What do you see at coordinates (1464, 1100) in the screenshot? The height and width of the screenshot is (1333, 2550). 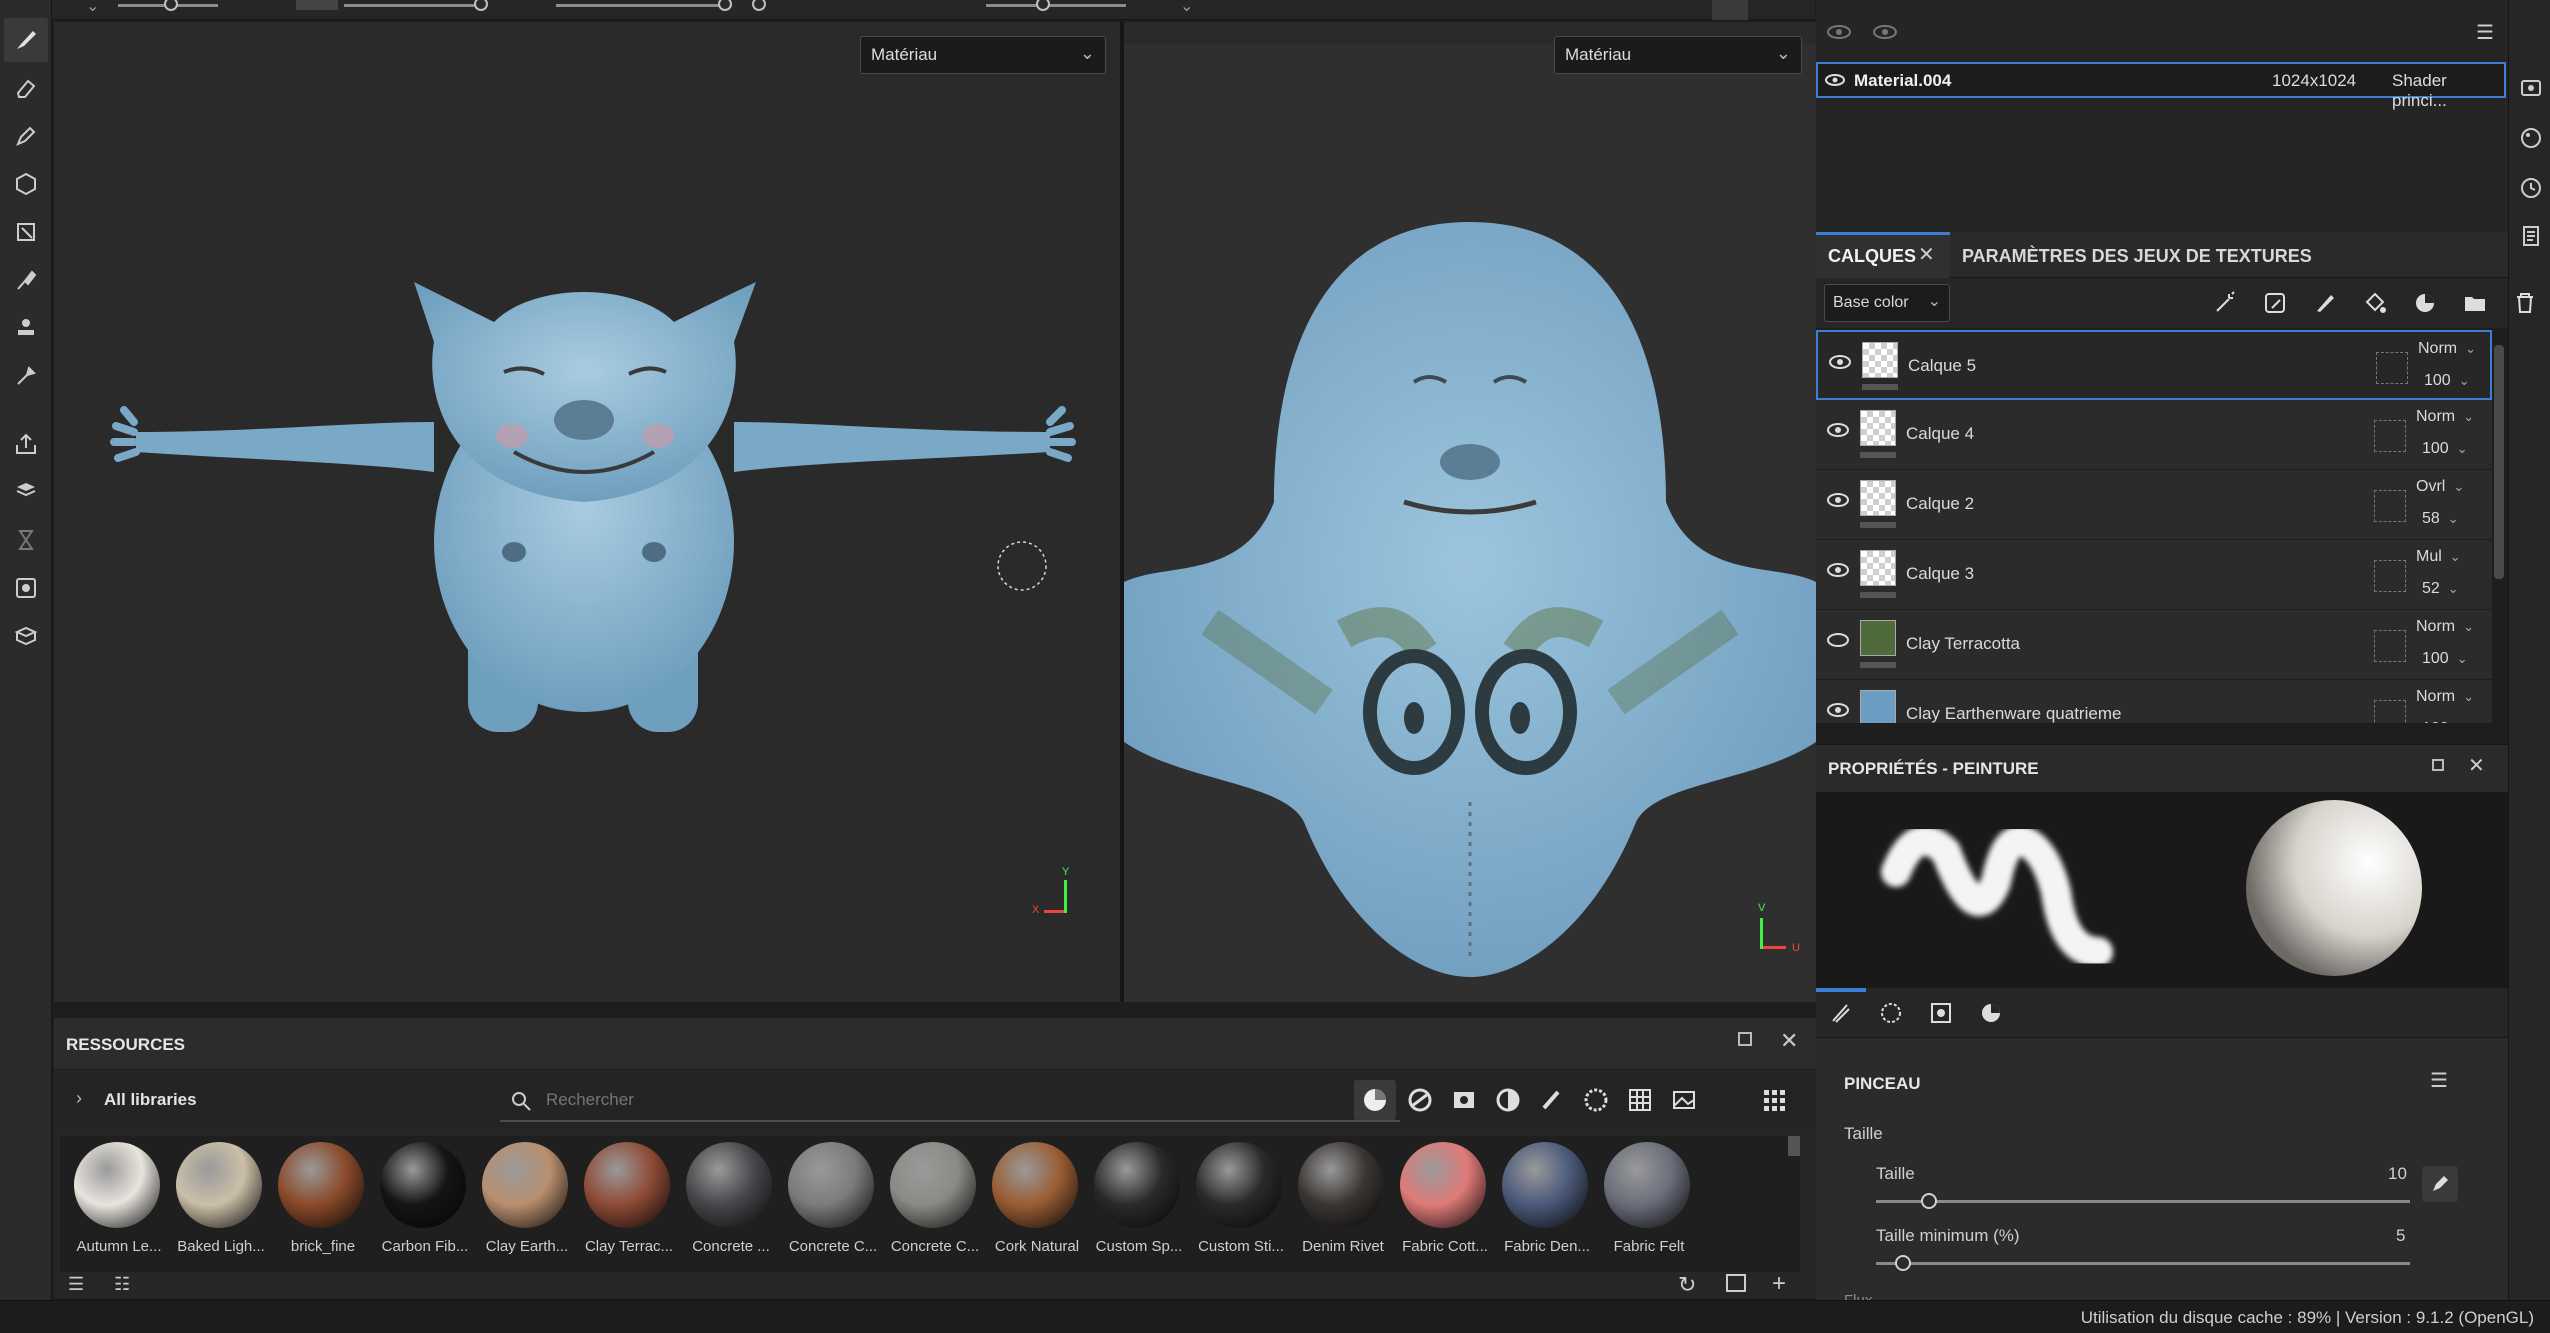 I see `filter-masks-button` at bounding box center [1464, 1100].